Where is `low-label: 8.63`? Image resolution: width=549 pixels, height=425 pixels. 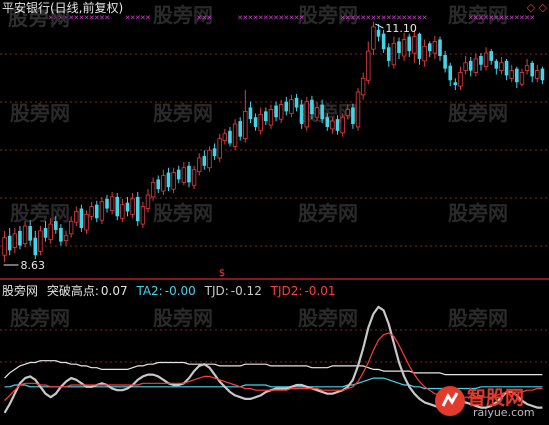 low-label: 8.63 is located at coordinates (33, 265).